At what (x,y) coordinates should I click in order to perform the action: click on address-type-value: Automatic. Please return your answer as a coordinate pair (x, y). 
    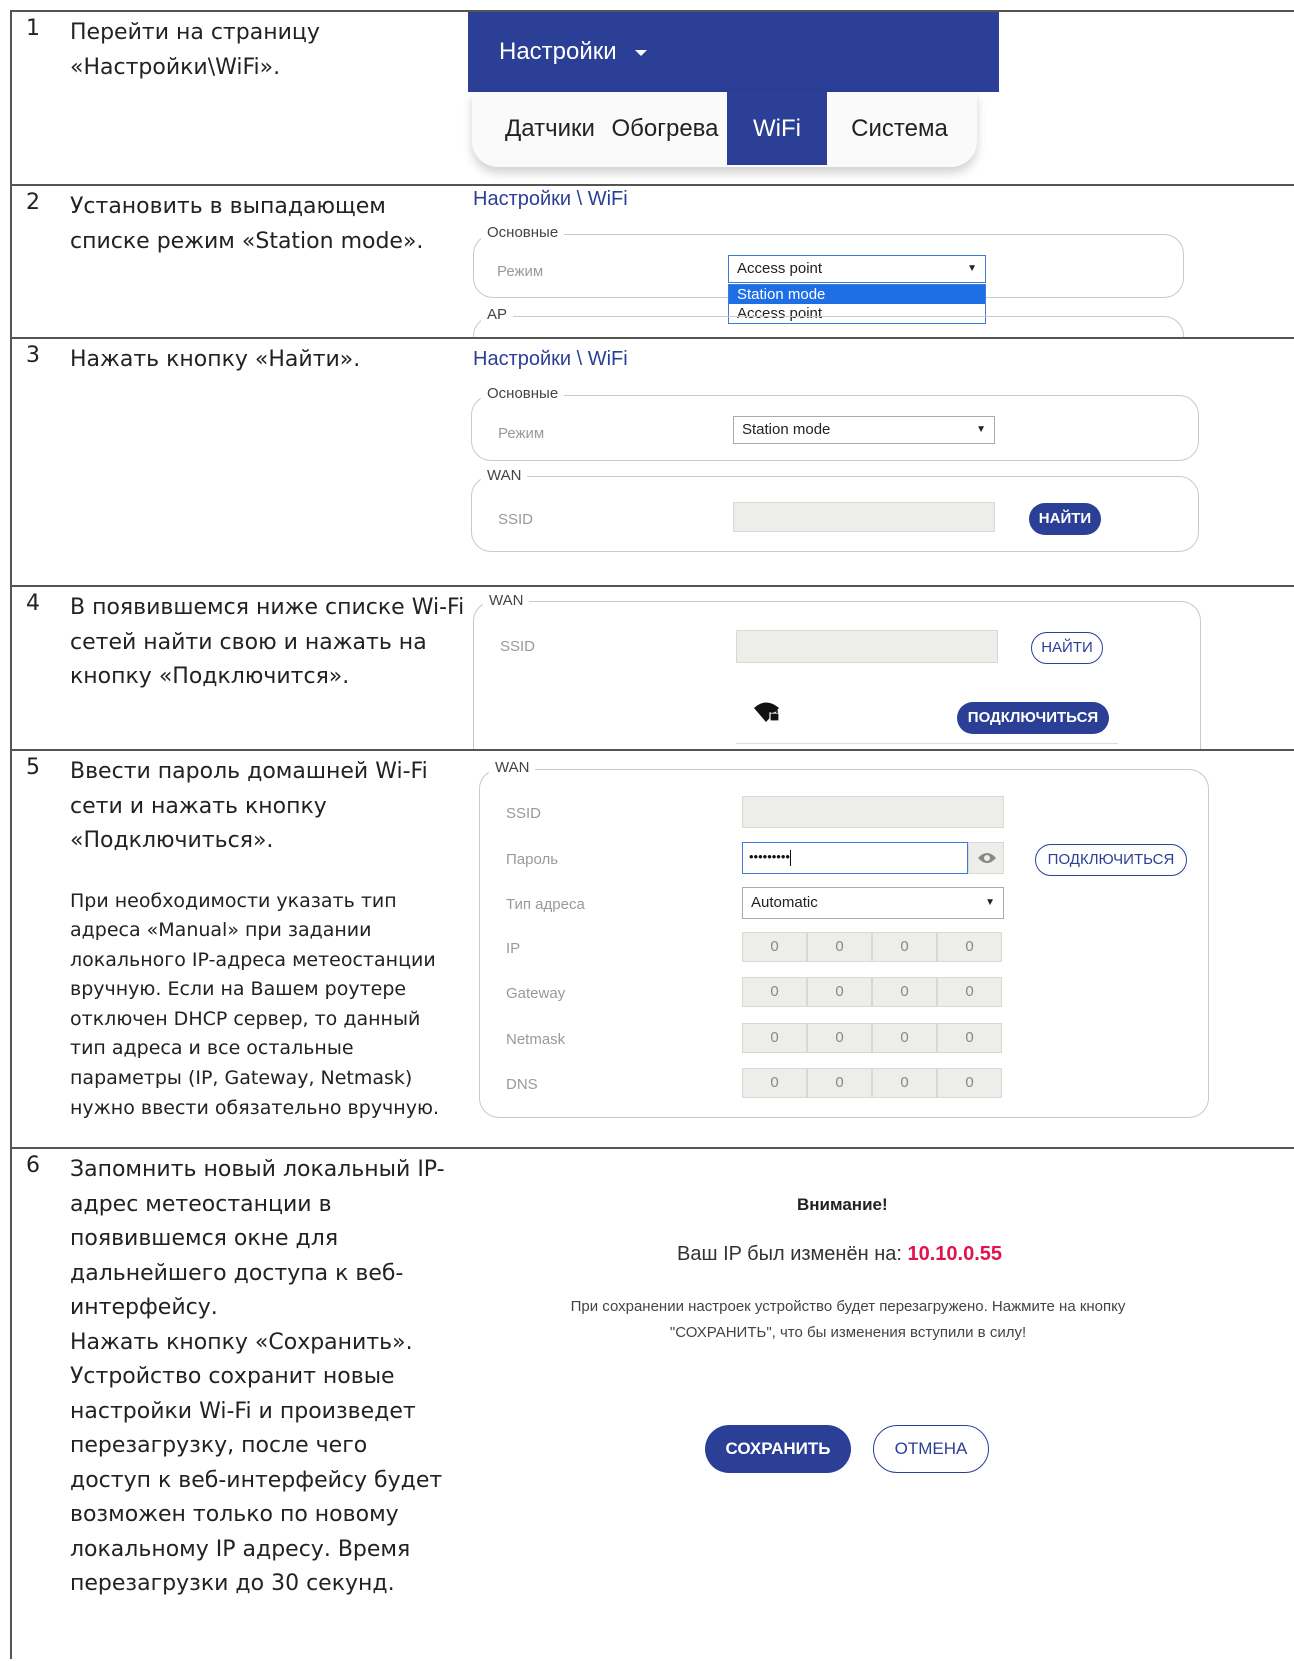
    Looking at the image, I should click on (784, 902).